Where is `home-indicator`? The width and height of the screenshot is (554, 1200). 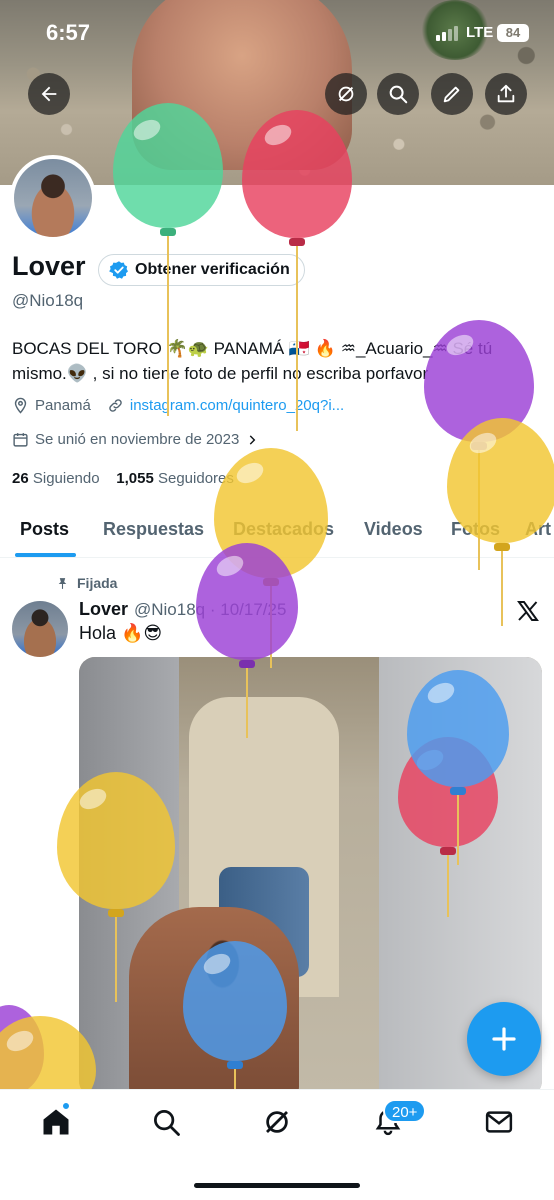
home-indicator is located at coordinates (277, 1185).